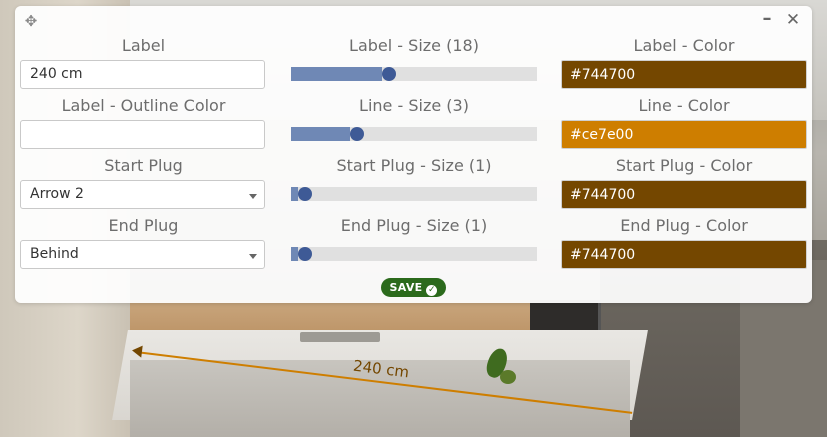  What do you see at coordinates (684, 225) in the screenshot?
I see `end-plug-color-title: End Plug - Color` at bounding box center [684, 225].